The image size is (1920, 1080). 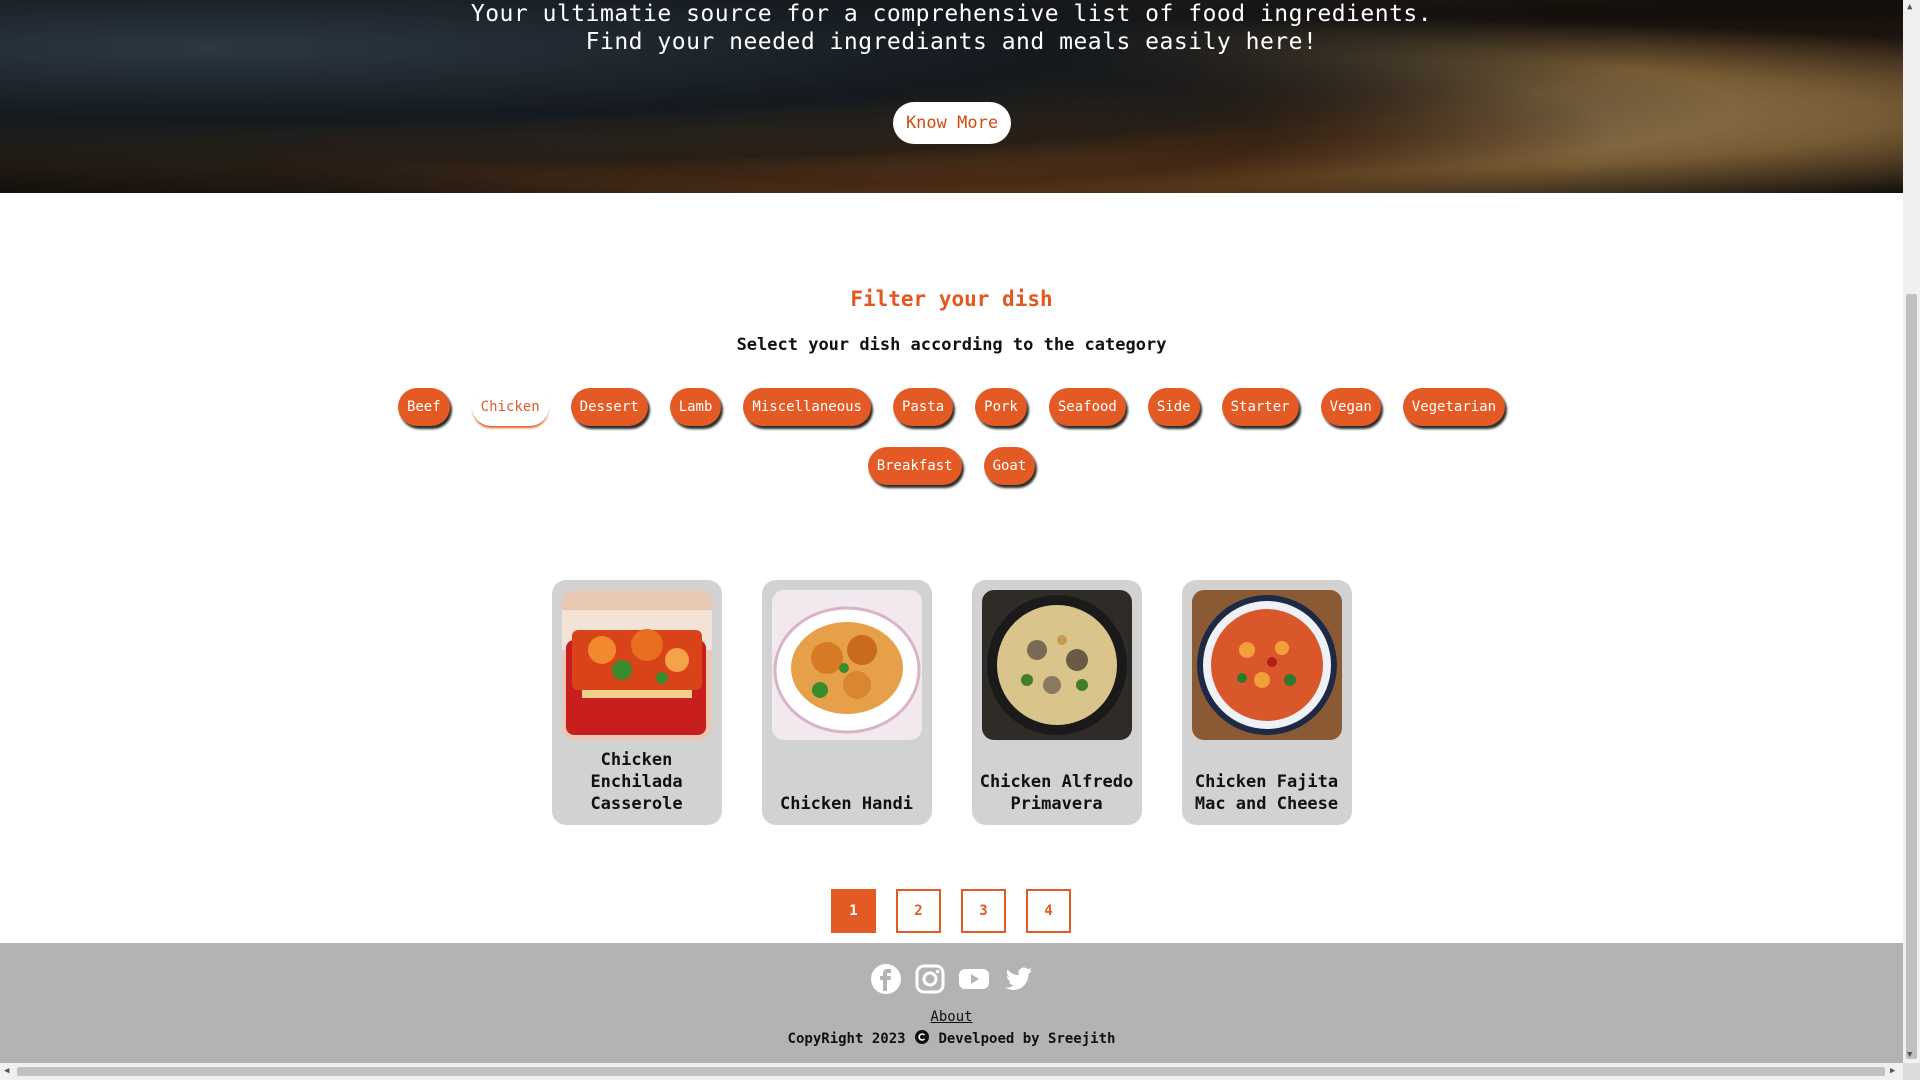 What do you see at coordinates (974, 979) in the screenshot?
I see `youtube-icon` at bounding box center [974, 979].